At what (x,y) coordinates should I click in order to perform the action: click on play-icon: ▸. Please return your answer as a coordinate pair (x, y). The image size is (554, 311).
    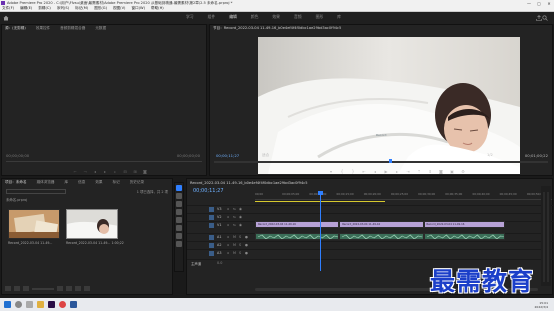
    Looking at the image, I should click on (105, 172).